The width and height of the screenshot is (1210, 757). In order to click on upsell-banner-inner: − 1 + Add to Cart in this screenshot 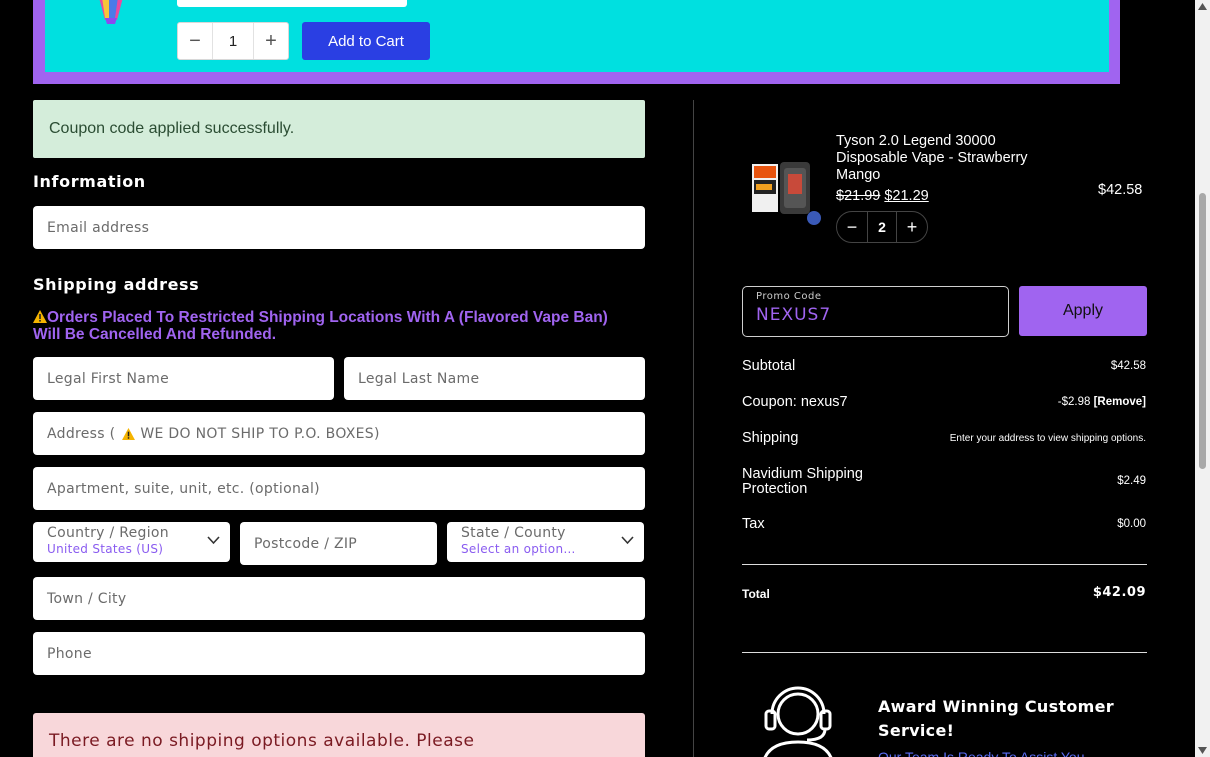, I will do `click(577, 36)`.